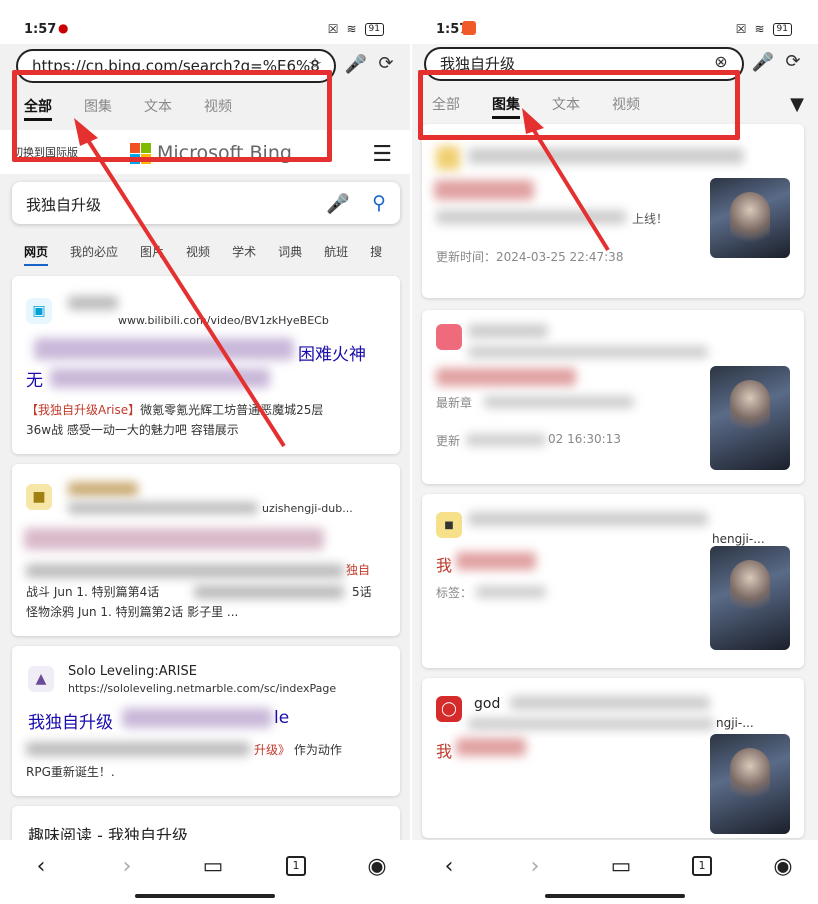 This screenshot has height=904, width=818. I want to click on gallery-card: 最新章 更新 02 16:30:13, so click(613, 397).